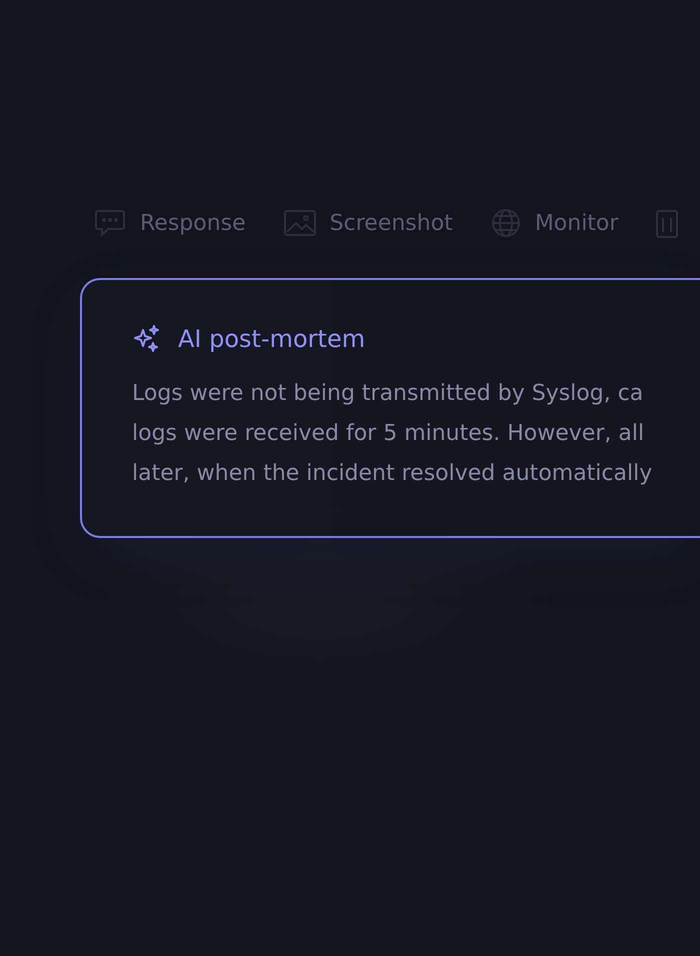 The width and height of the screenshot is (700, 956). I want to click on tab: Response, so click(170, 223).